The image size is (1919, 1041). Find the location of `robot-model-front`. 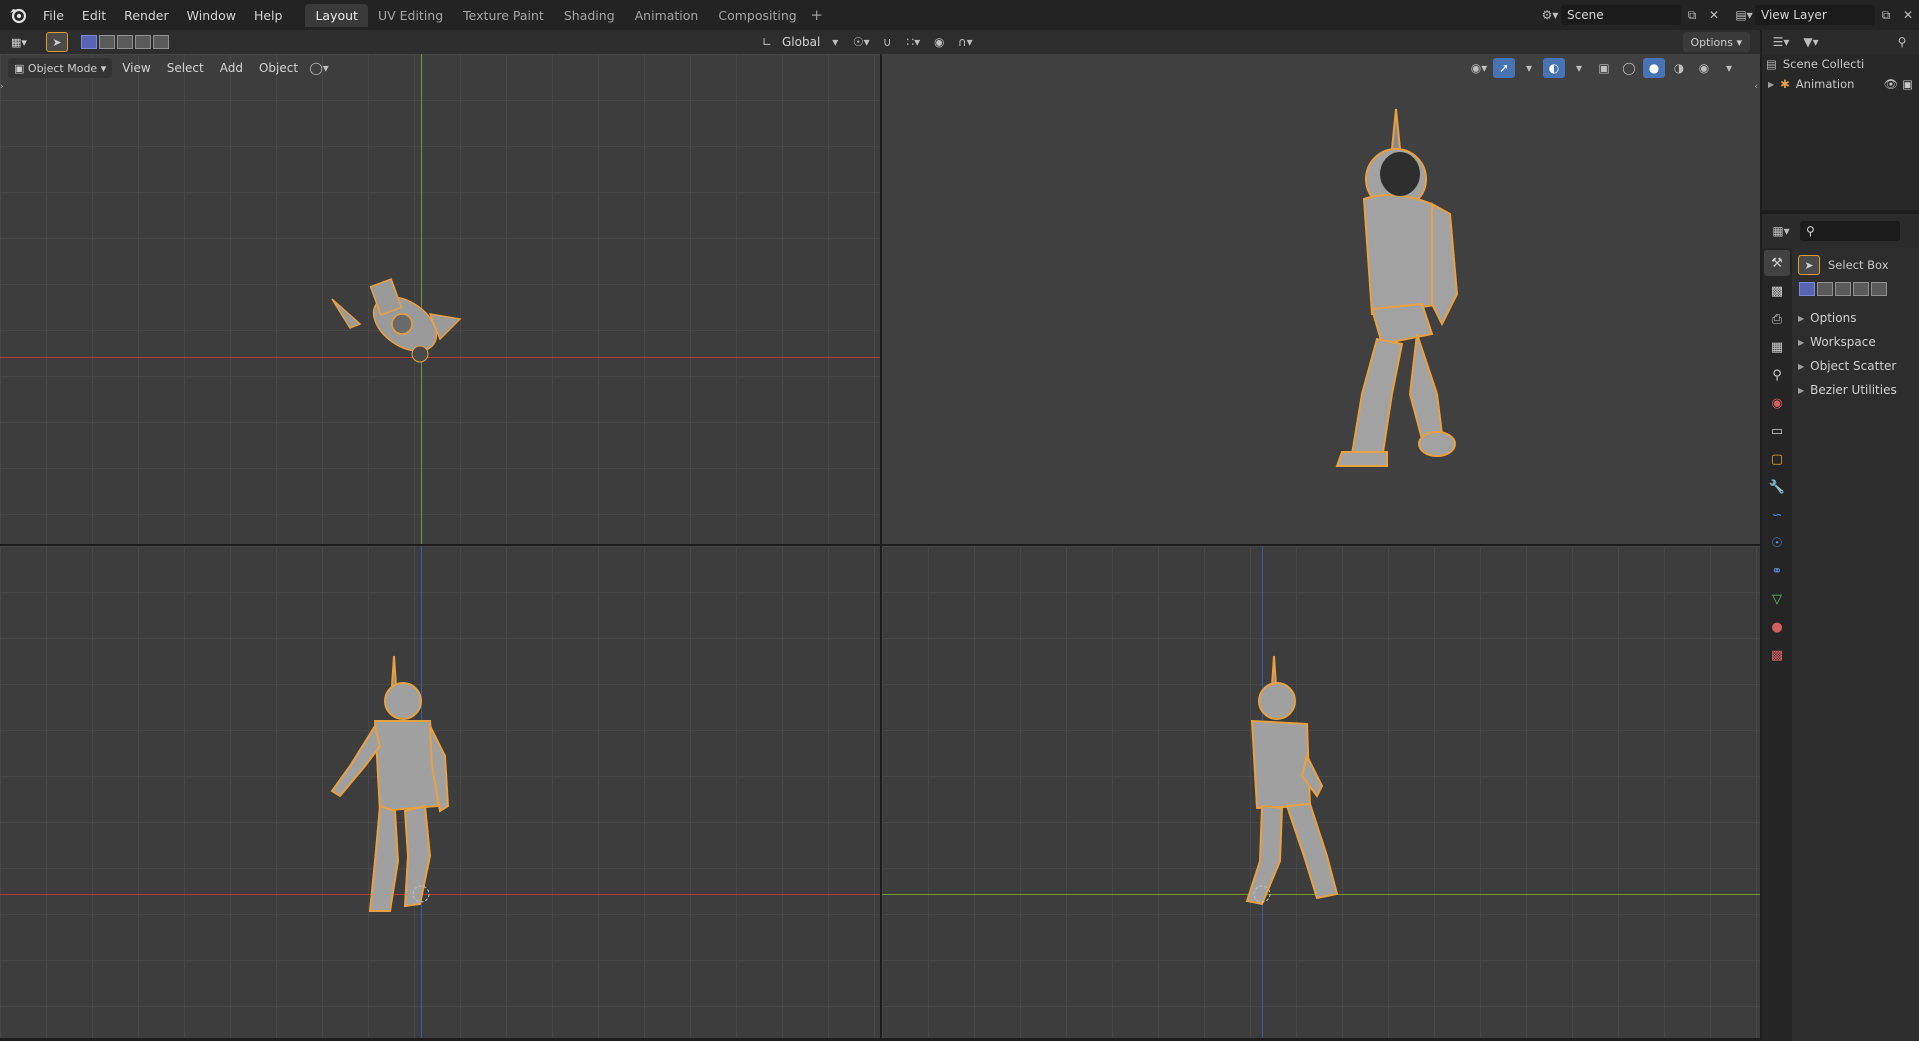

robot-model-front is located at coordinates (400, 781).